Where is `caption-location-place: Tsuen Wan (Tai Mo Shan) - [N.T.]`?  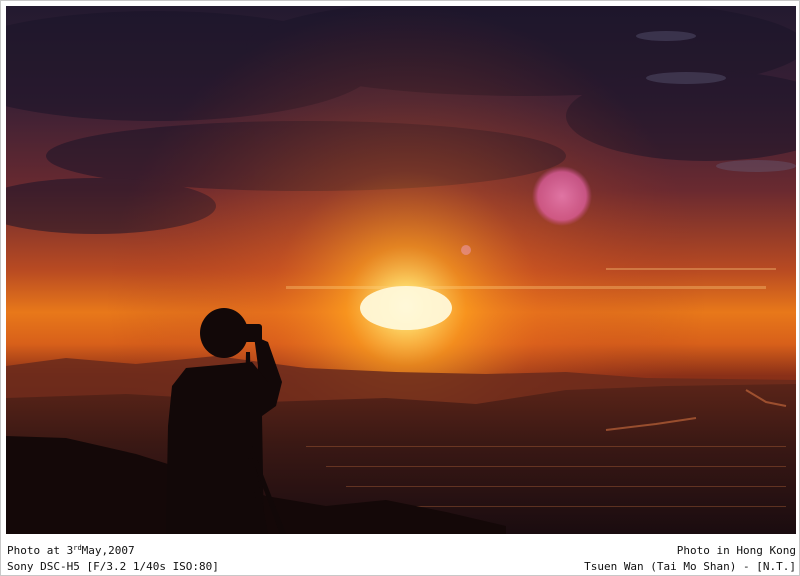 caption-location-place: Tsuen Wan (Tai Mo Shan) - [N.T.] is located at coordinates (690, 566).